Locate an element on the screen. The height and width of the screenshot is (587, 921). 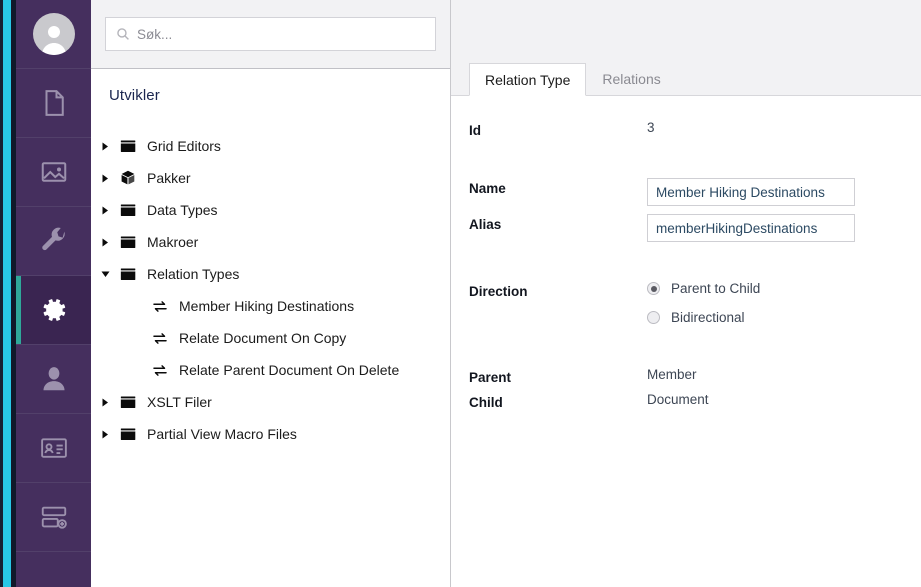
parent-label: Parent is located at coordinates (490, 377).